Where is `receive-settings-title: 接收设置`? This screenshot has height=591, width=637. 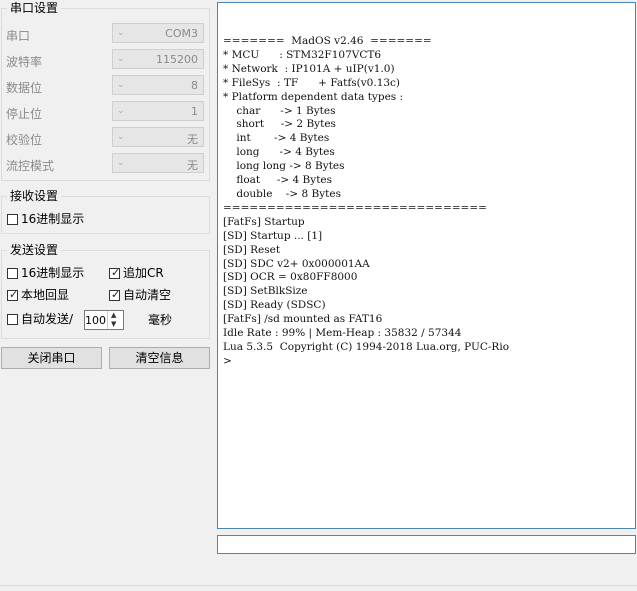
receive-settings-title: 接收设置 is located at coordinates (34, 196).